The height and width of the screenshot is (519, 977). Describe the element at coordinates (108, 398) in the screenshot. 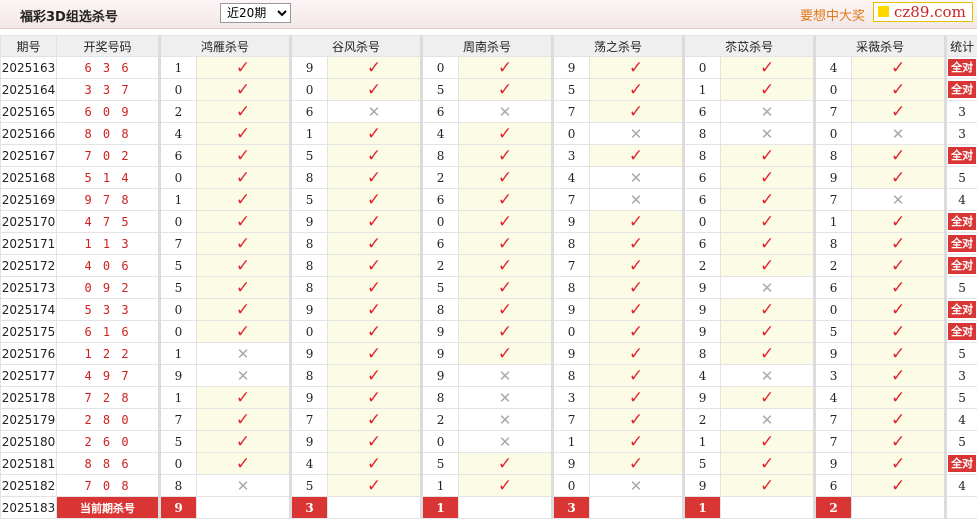

I see `draw-number: 7 2 8` at that location.